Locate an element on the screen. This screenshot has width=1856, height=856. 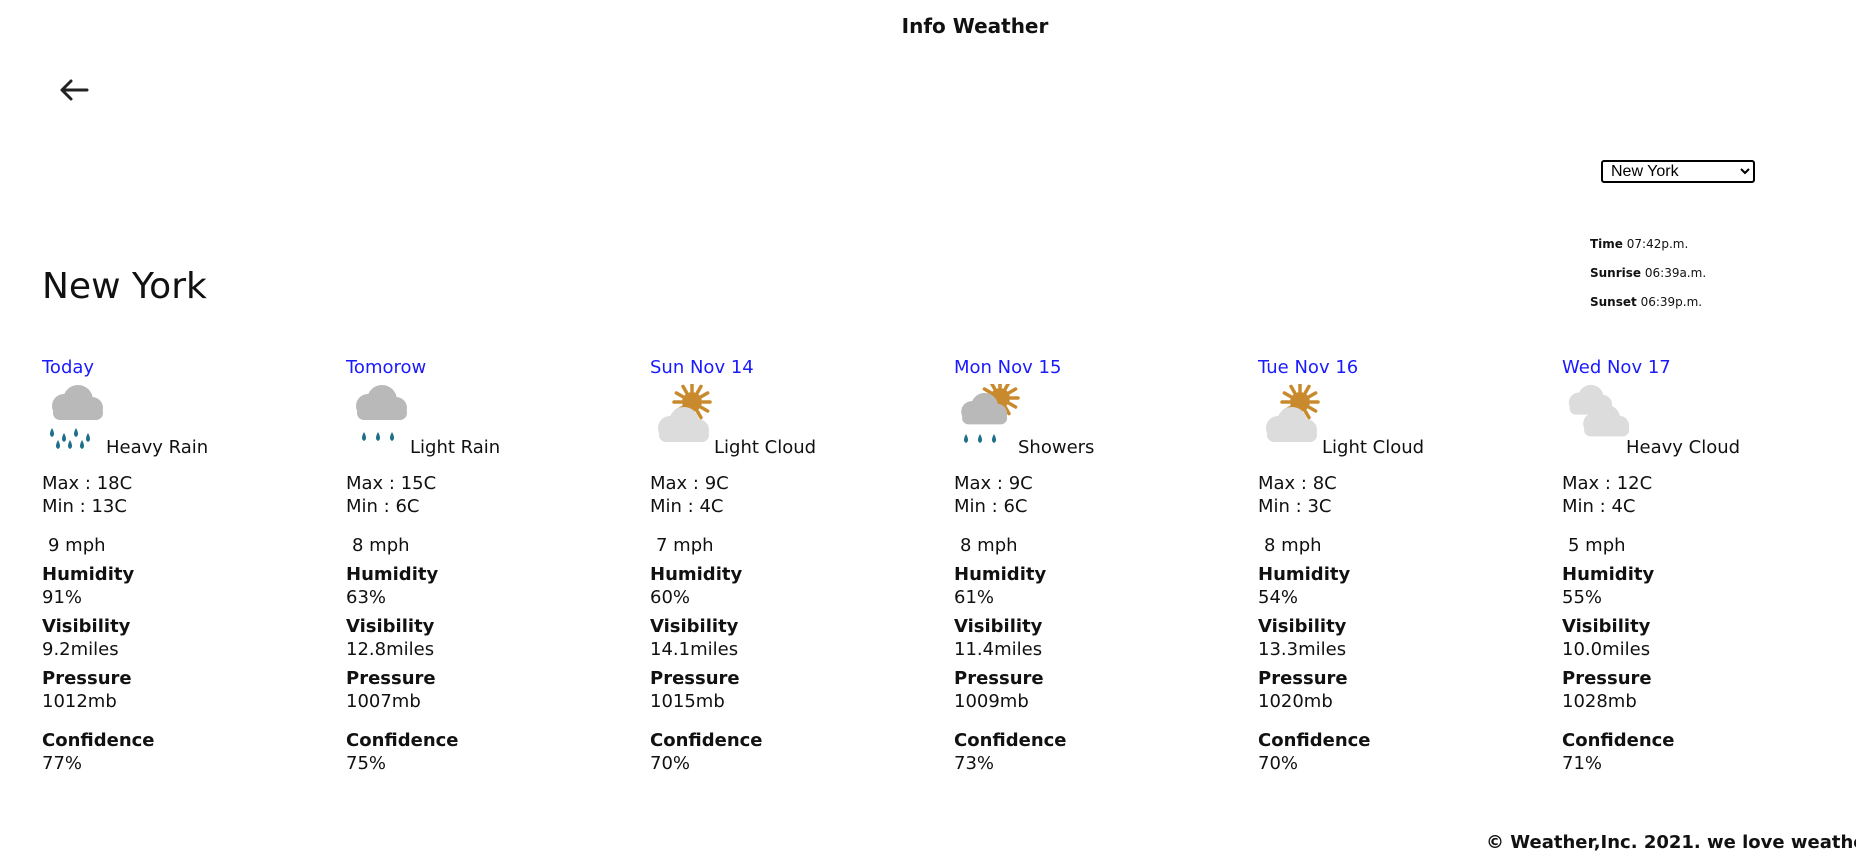
visibility-value: 9.2miles is located at coordinates (80, 649).